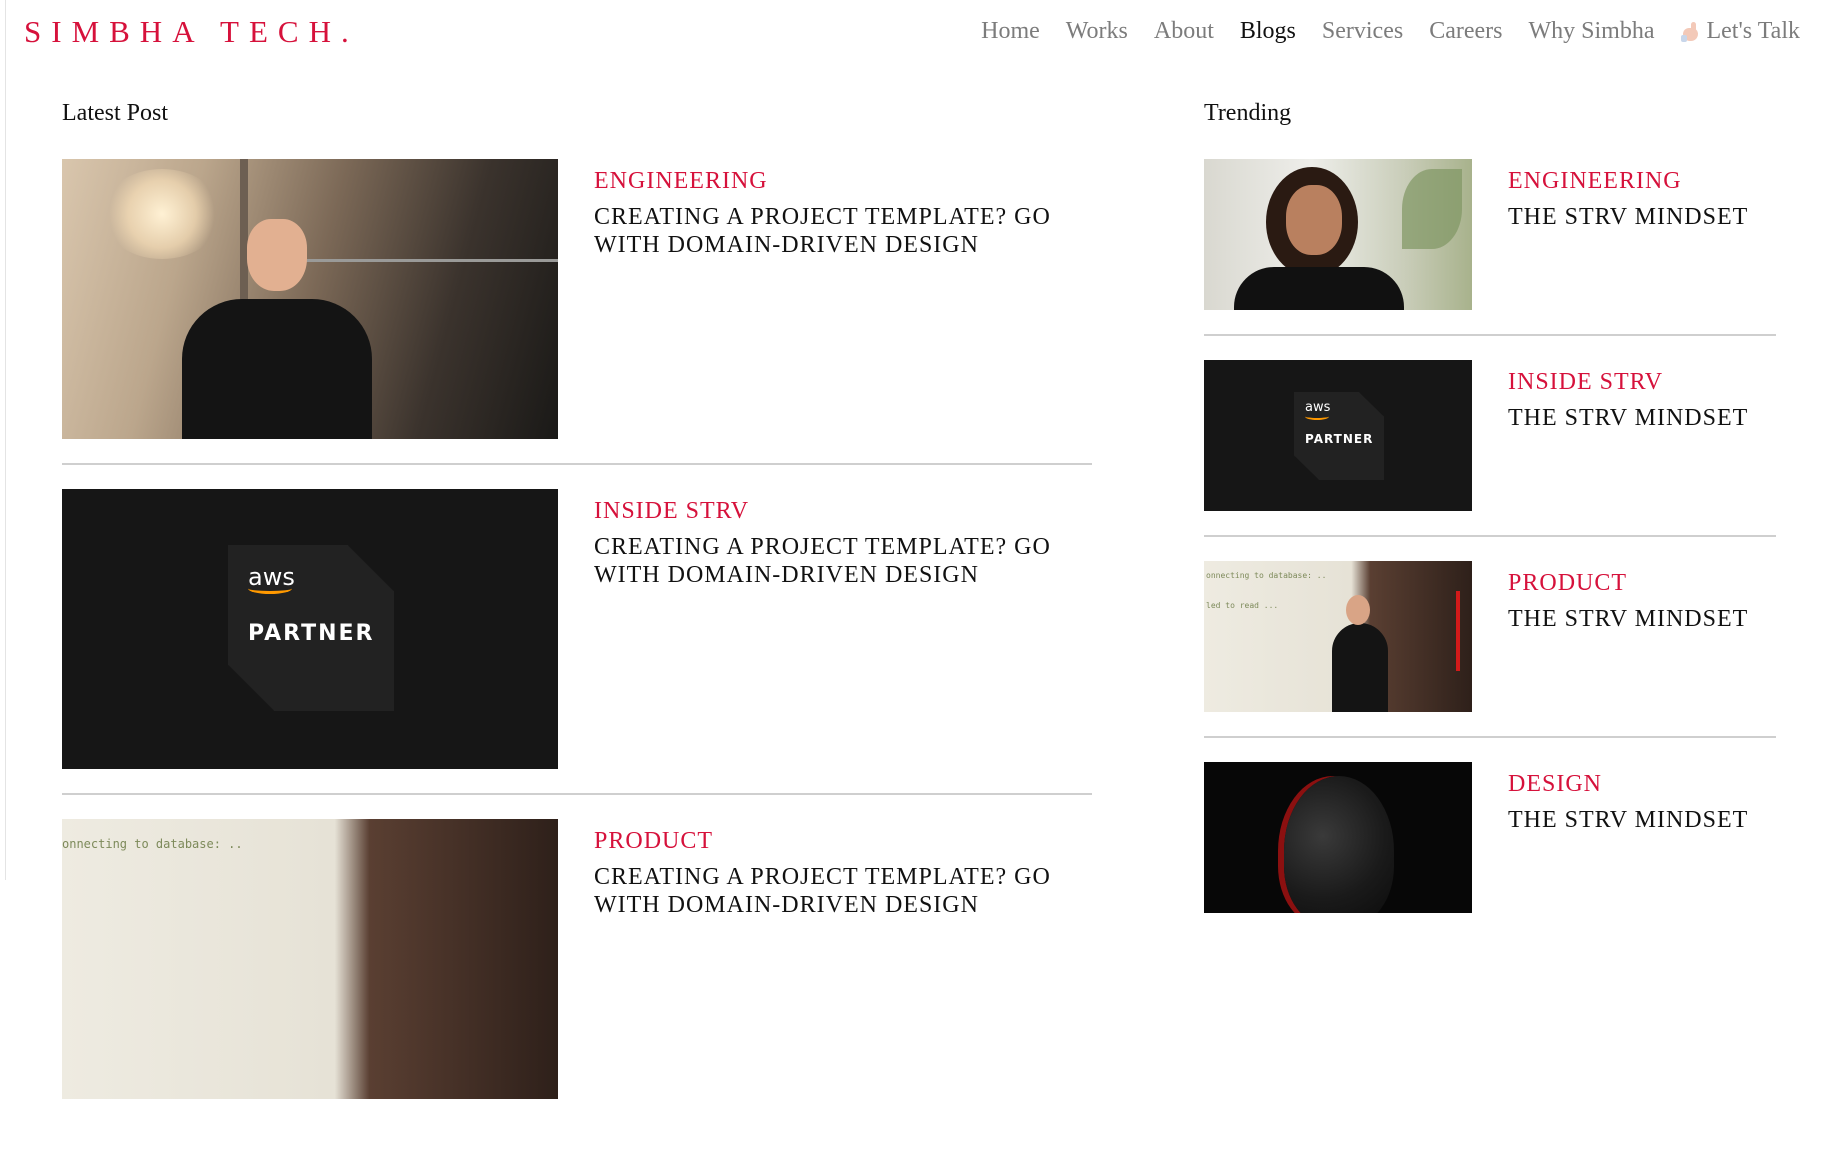 This screenshot has width=1826, height=1149. I want to click on nav-home: Home, so click(1010, 31).